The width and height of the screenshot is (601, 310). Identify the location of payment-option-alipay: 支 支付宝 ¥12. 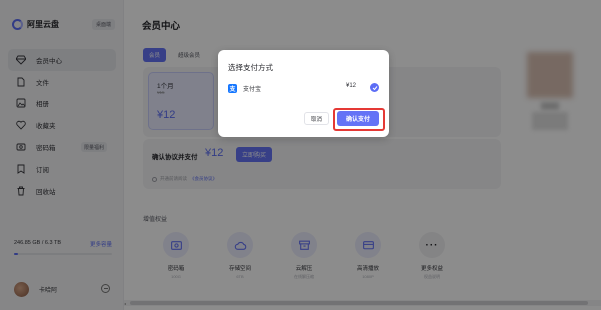
(303, 88).